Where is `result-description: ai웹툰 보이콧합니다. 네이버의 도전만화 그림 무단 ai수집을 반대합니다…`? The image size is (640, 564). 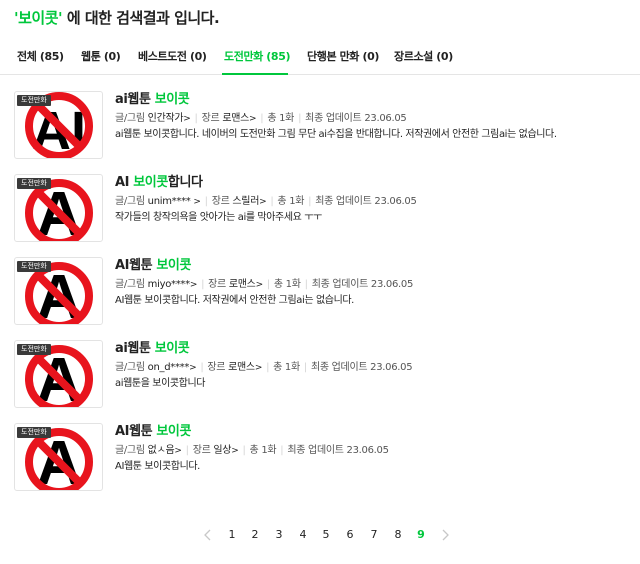 result-description: ai웹툰 보이콧합니다. 네이버의 도전만화 그림 무단 ai수집을 반대합니다… is located at coordinates (336, 134).